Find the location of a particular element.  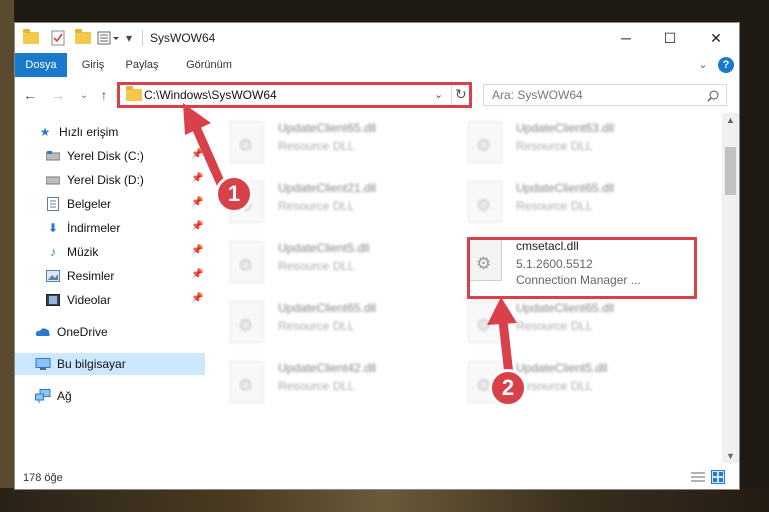

desktop-background is located at coordinates (7, 256).